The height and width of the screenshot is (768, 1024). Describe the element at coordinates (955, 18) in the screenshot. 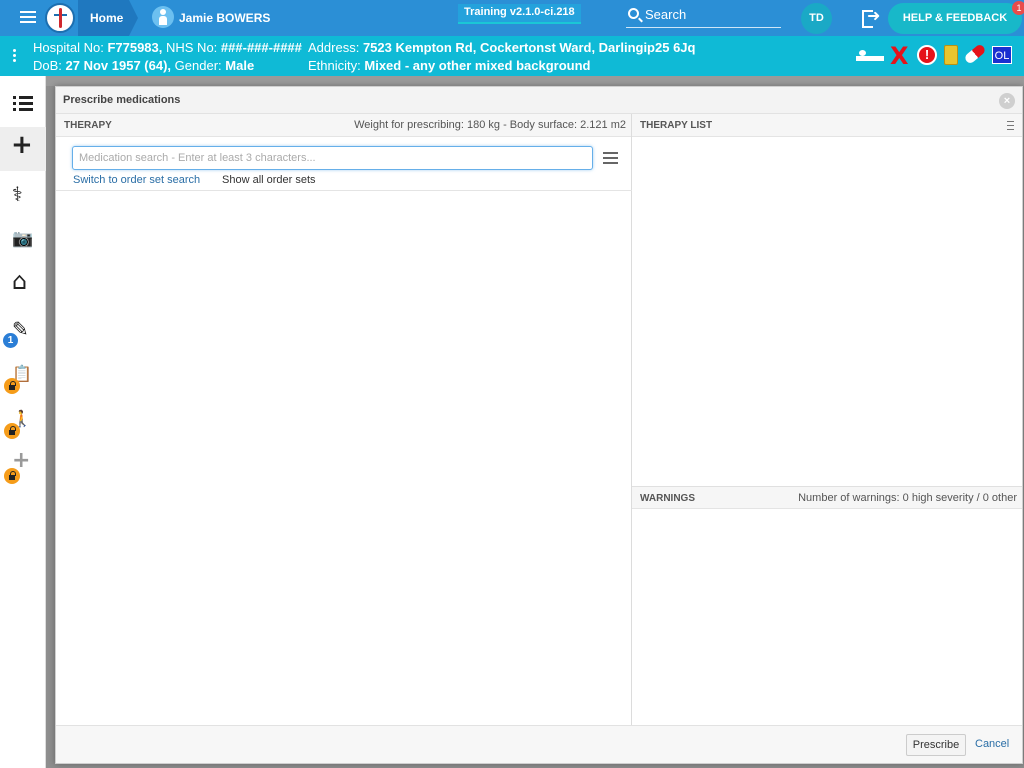

I see `help-feedback-button: HELP & FEEDBACK` at that location.